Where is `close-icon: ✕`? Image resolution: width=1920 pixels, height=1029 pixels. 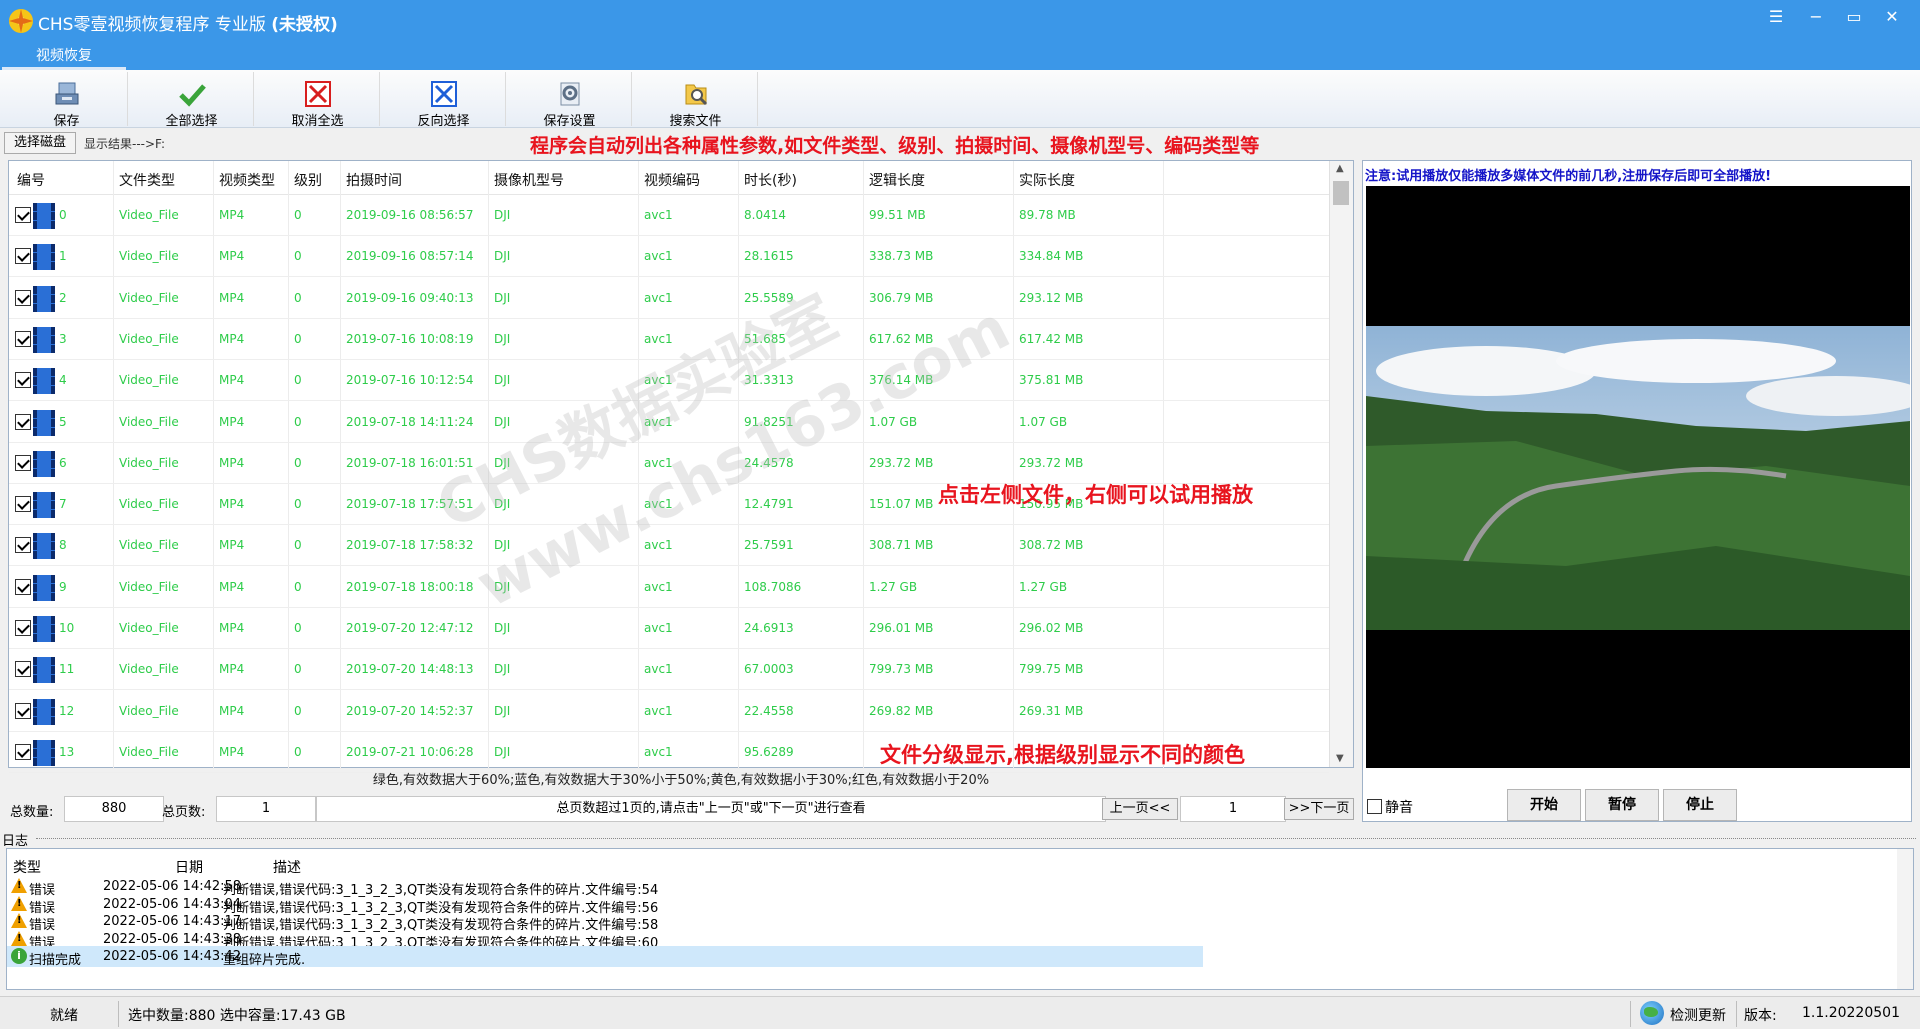 close-icon: ✕ is located at coordinates (1892, 17).